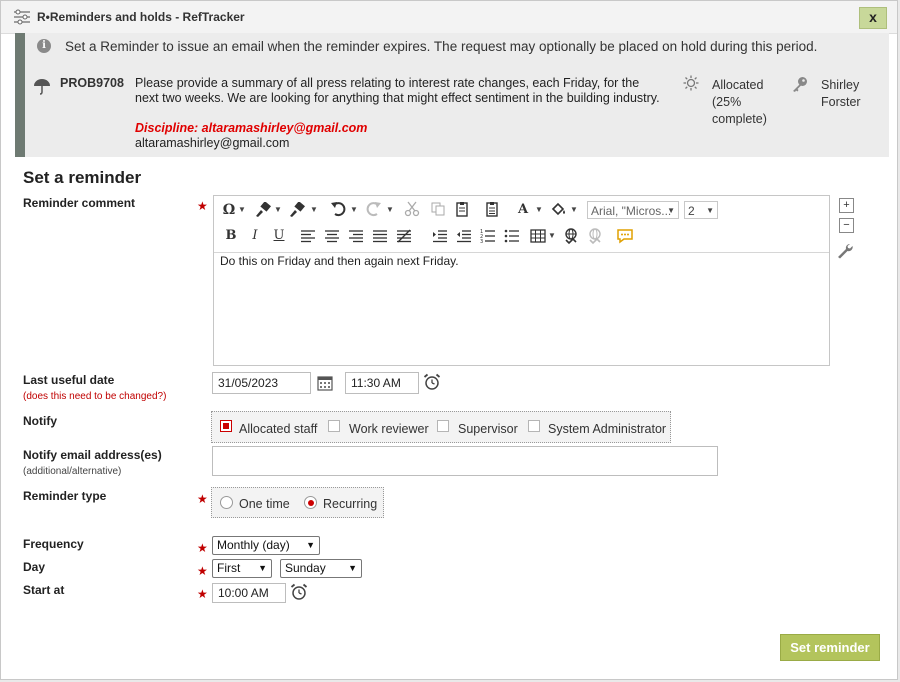 The height and width of the screenshot is (682, 900). I want to click on unlink-icon, so click(595, 236).